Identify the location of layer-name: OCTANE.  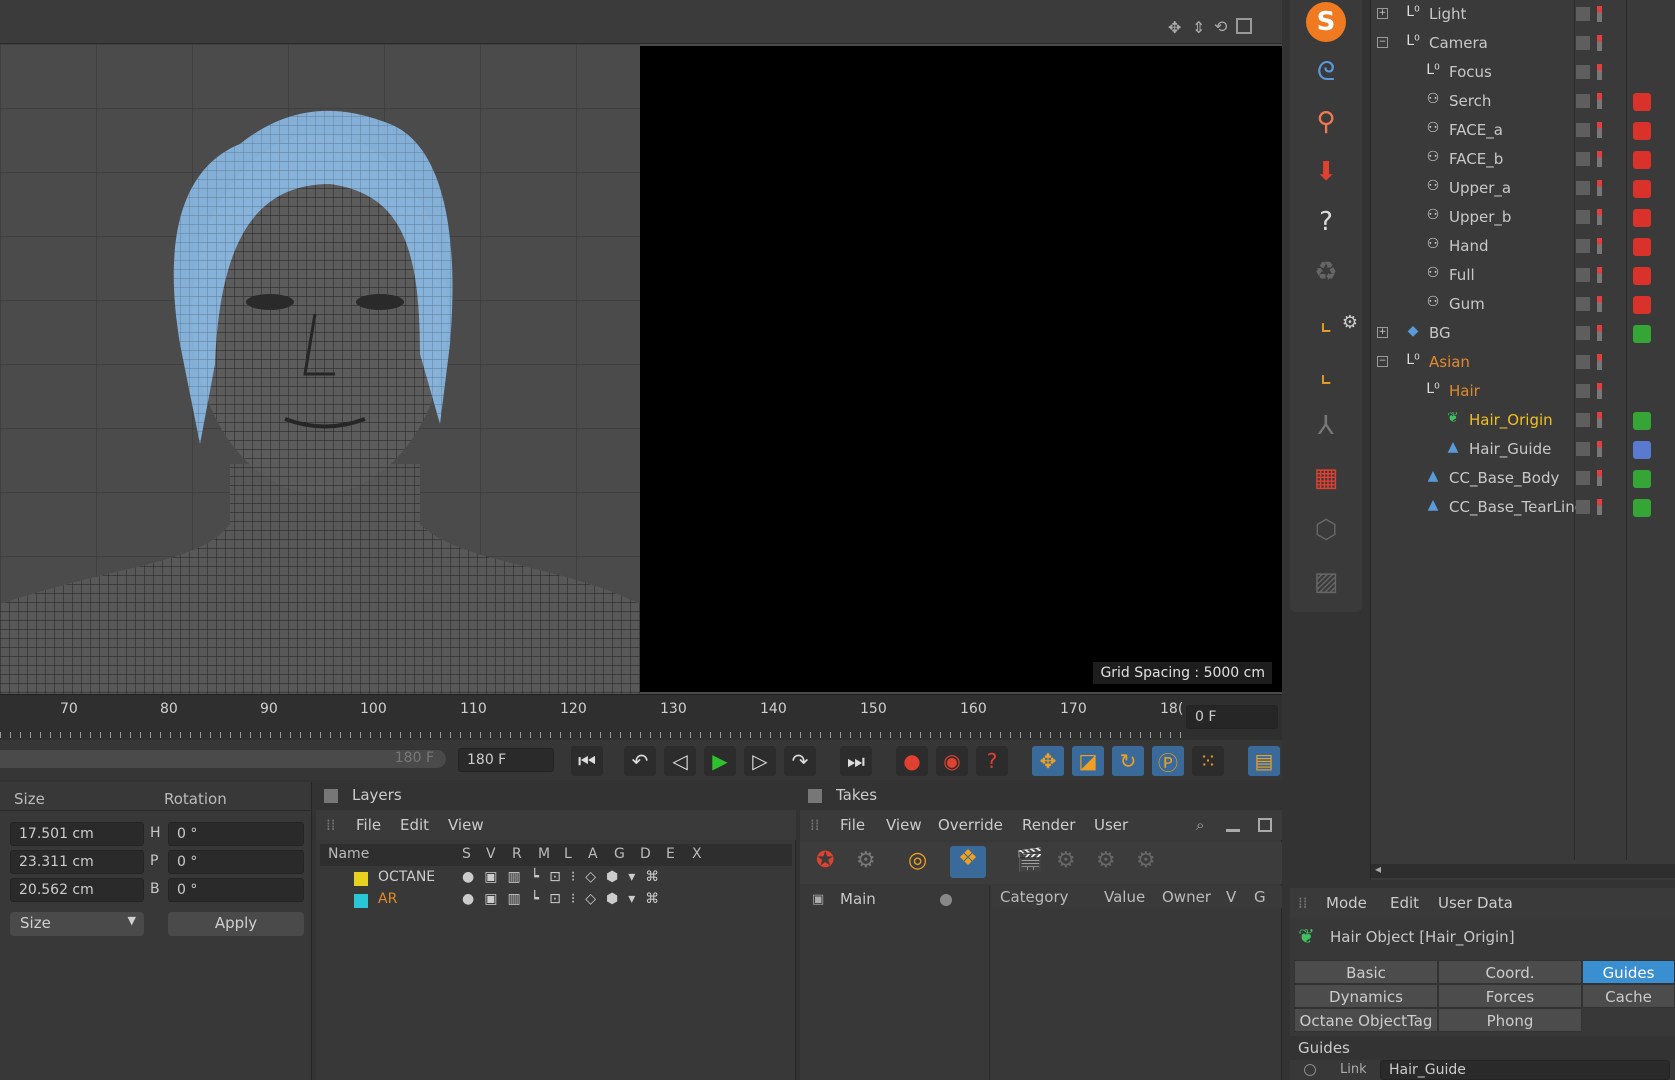
(406, 877).